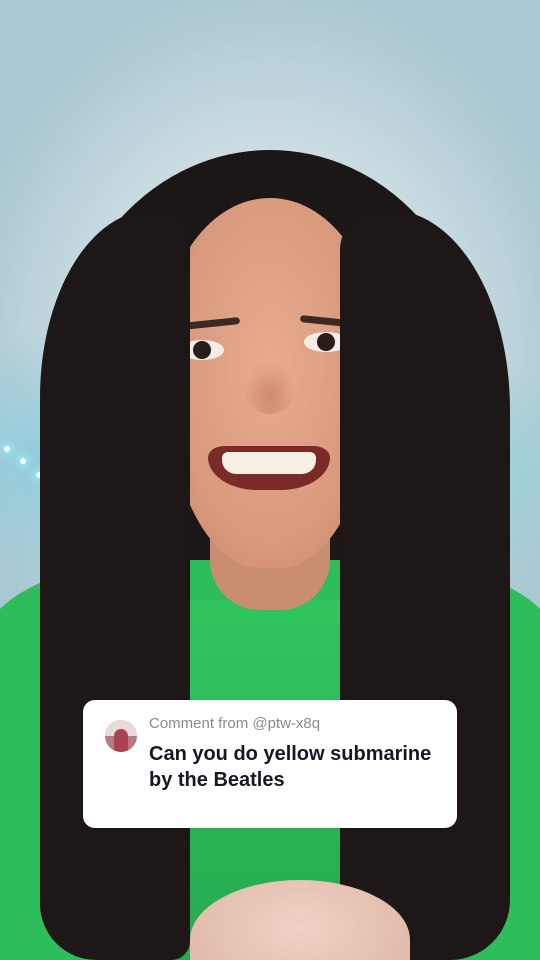  I want to click on left-pupil, so click(202, 350).